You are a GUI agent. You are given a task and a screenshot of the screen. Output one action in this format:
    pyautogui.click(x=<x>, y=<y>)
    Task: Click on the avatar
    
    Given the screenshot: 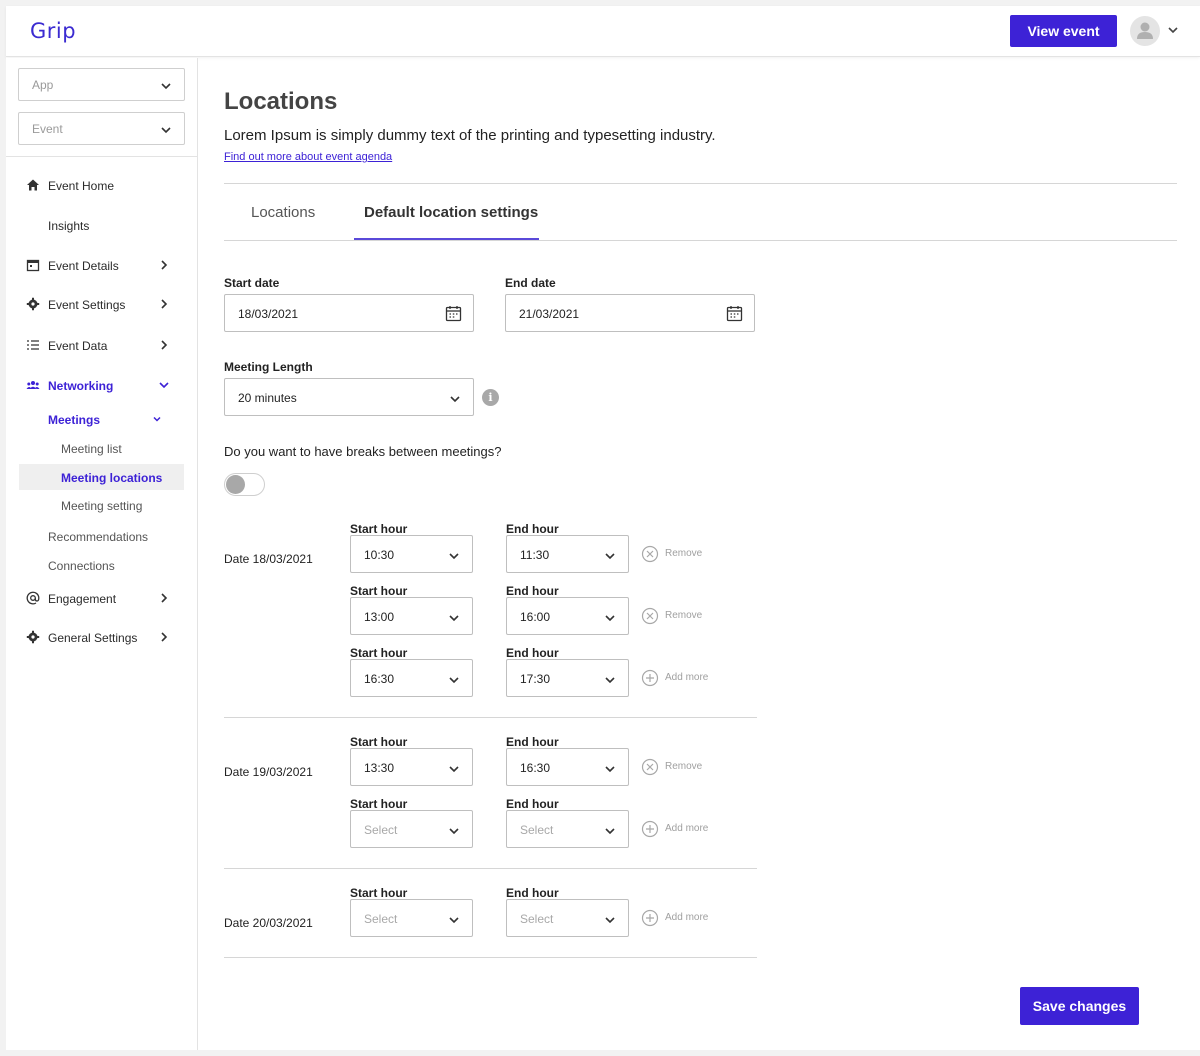 What is the action you would take?
    pyautogui.click(x=1145, y=31)
    